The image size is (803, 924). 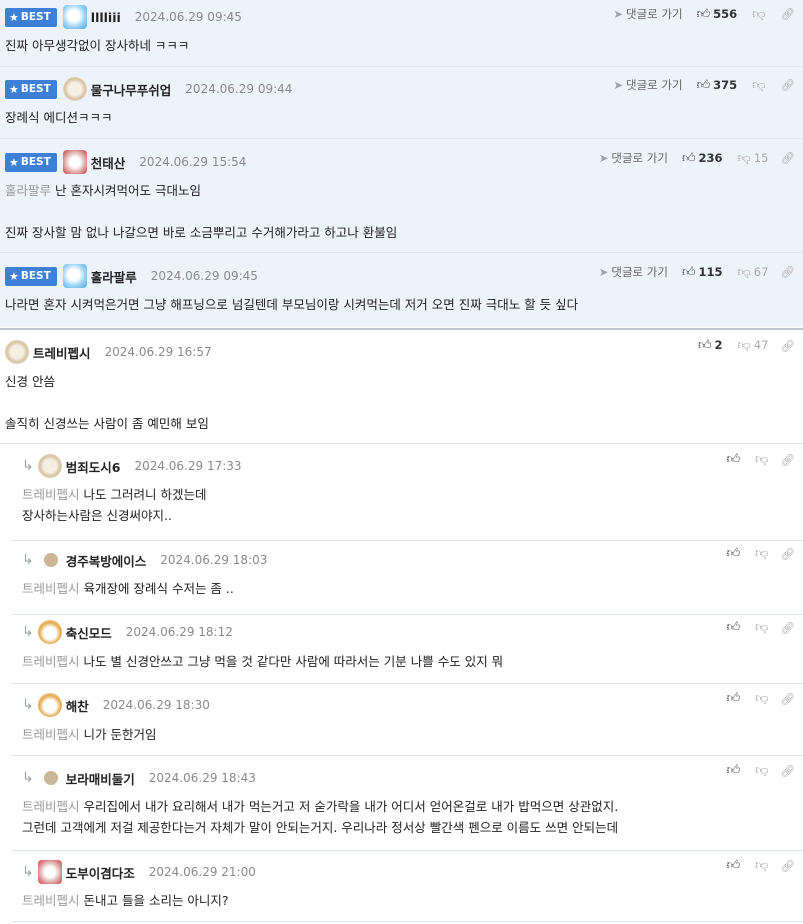 What do you see at coordinates (710, 271) in the screenshot?
I see `upvote-count: 115` at bounding box center [710, 271].